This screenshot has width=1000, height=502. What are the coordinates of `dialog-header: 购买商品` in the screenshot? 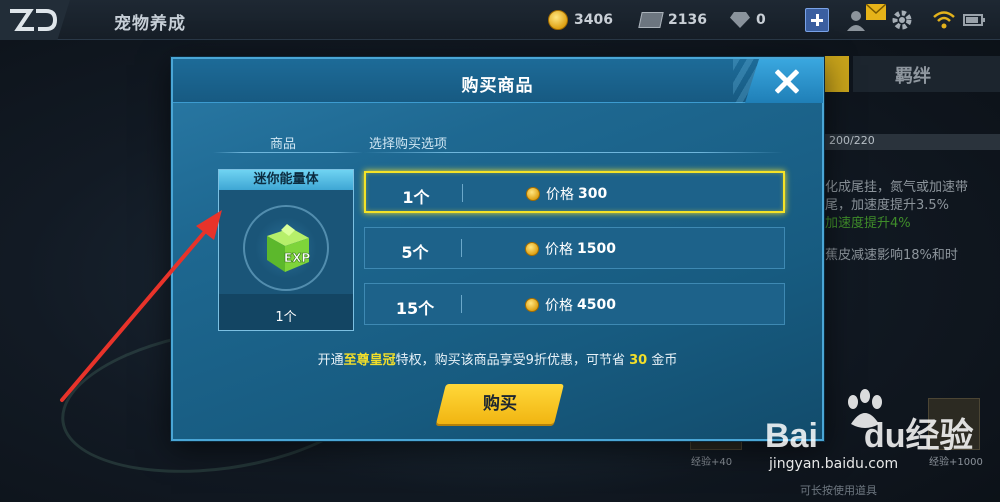 It's located at (498, 81).